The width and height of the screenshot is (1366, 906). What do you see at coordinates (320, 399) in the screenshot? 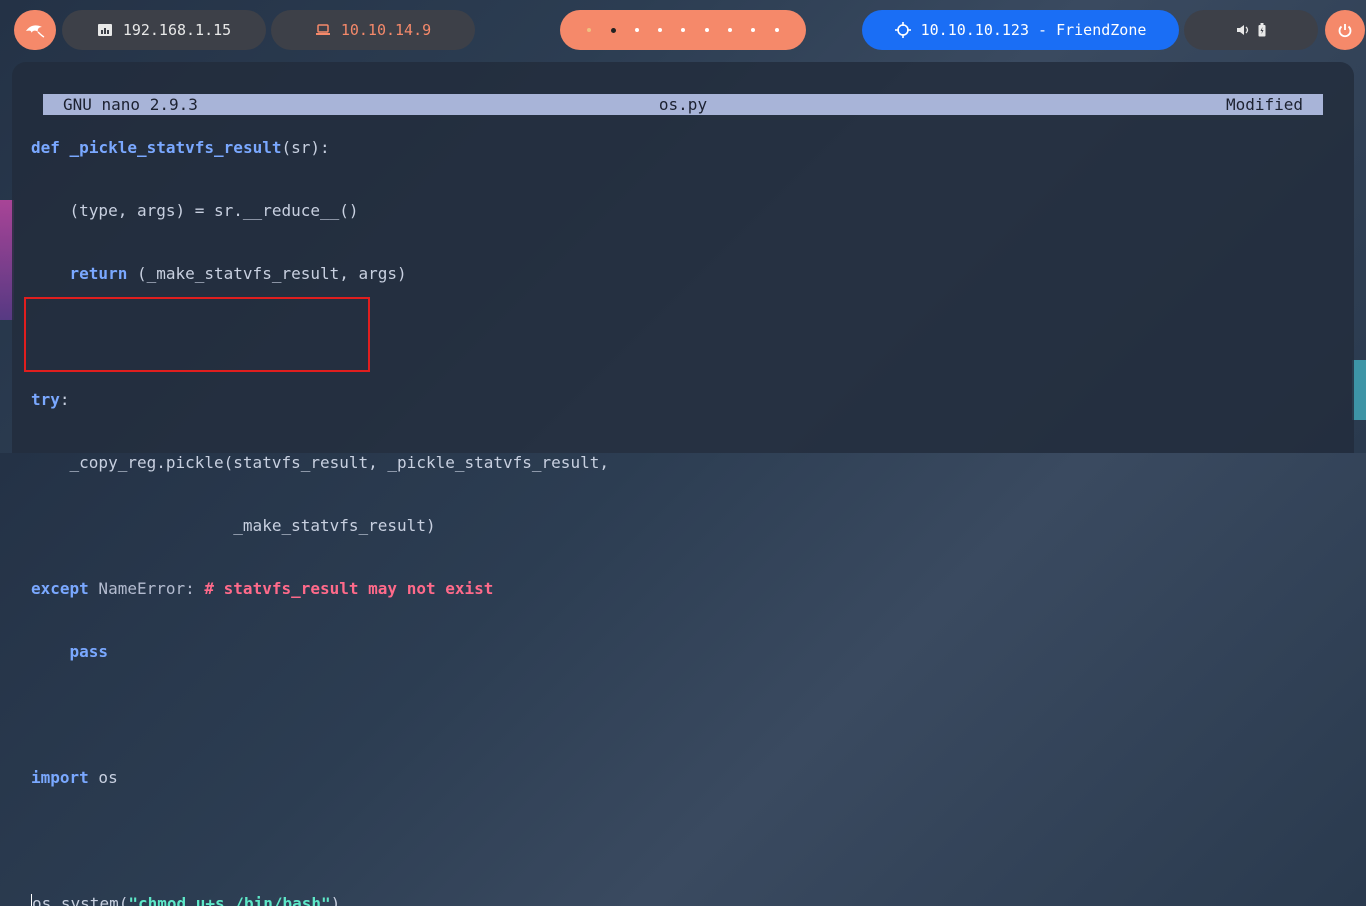
I see `code-line: try:` at bounding box center [320, 399].